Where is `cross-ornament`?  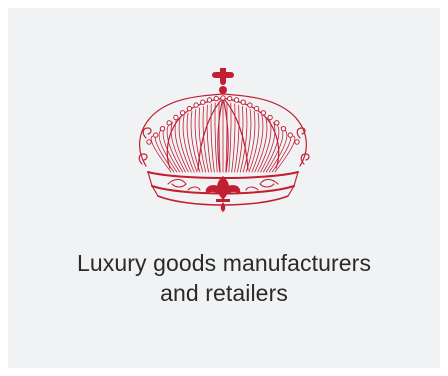 cross-ornament is located at coordinates (223, 76).